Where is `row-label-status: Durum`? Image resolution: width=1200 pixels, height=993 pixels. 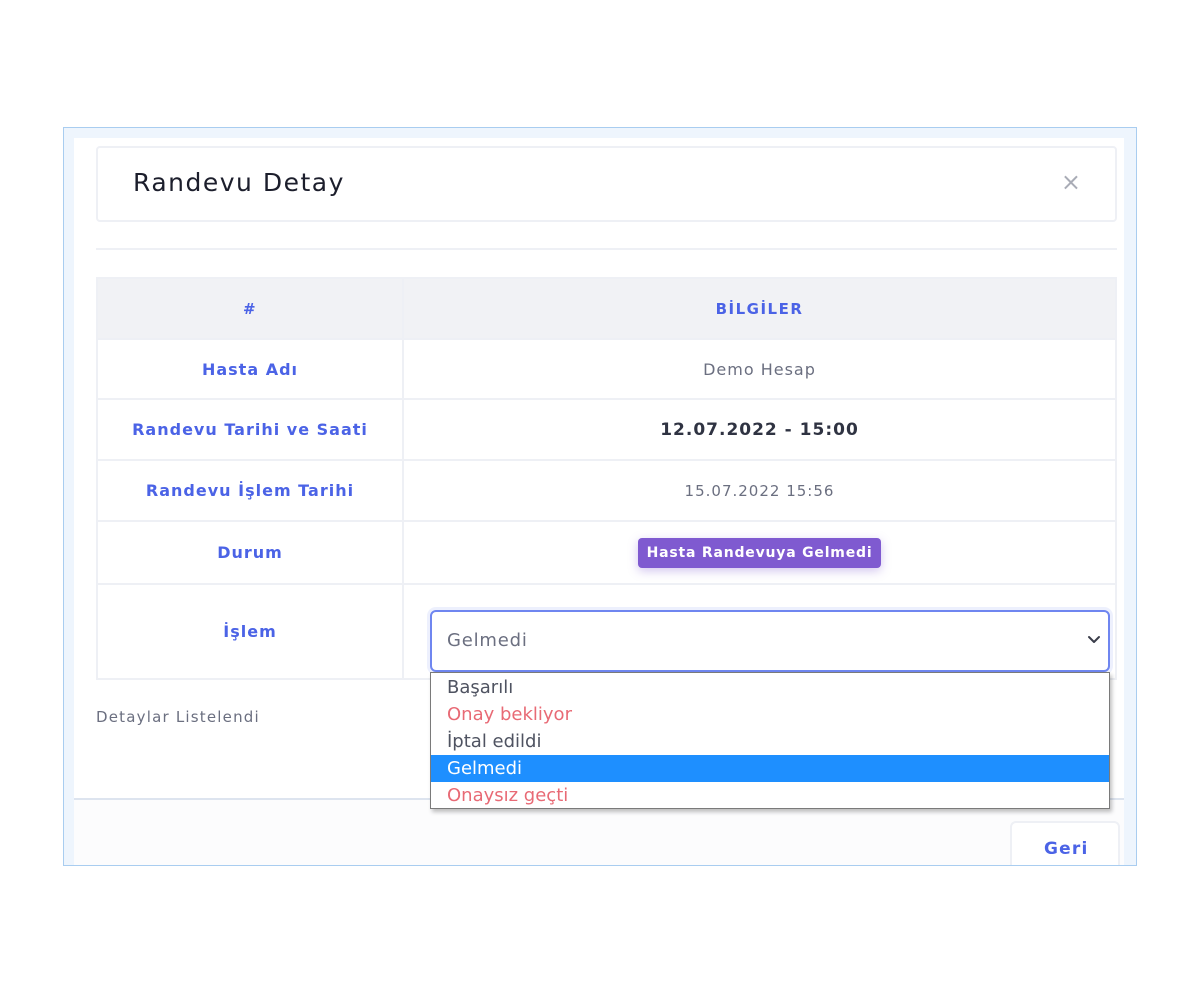 row-label-status: Durum is located at coordinates (250, 552).